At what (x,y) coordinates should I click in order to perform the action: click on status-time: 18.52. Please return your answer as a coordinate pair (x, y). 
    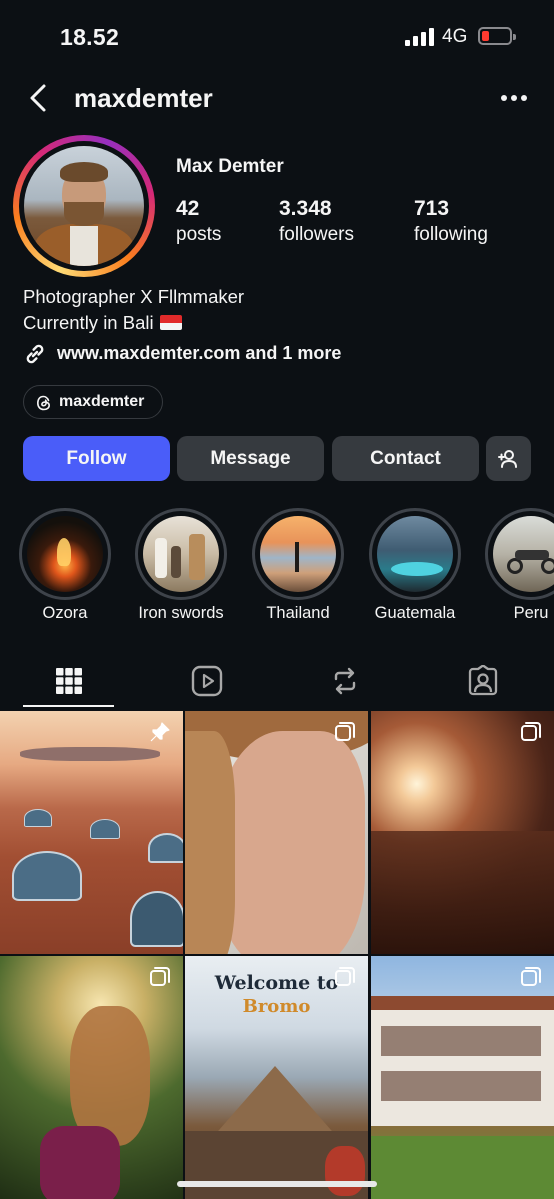
    Looking at the image, I should click on (90, 37).